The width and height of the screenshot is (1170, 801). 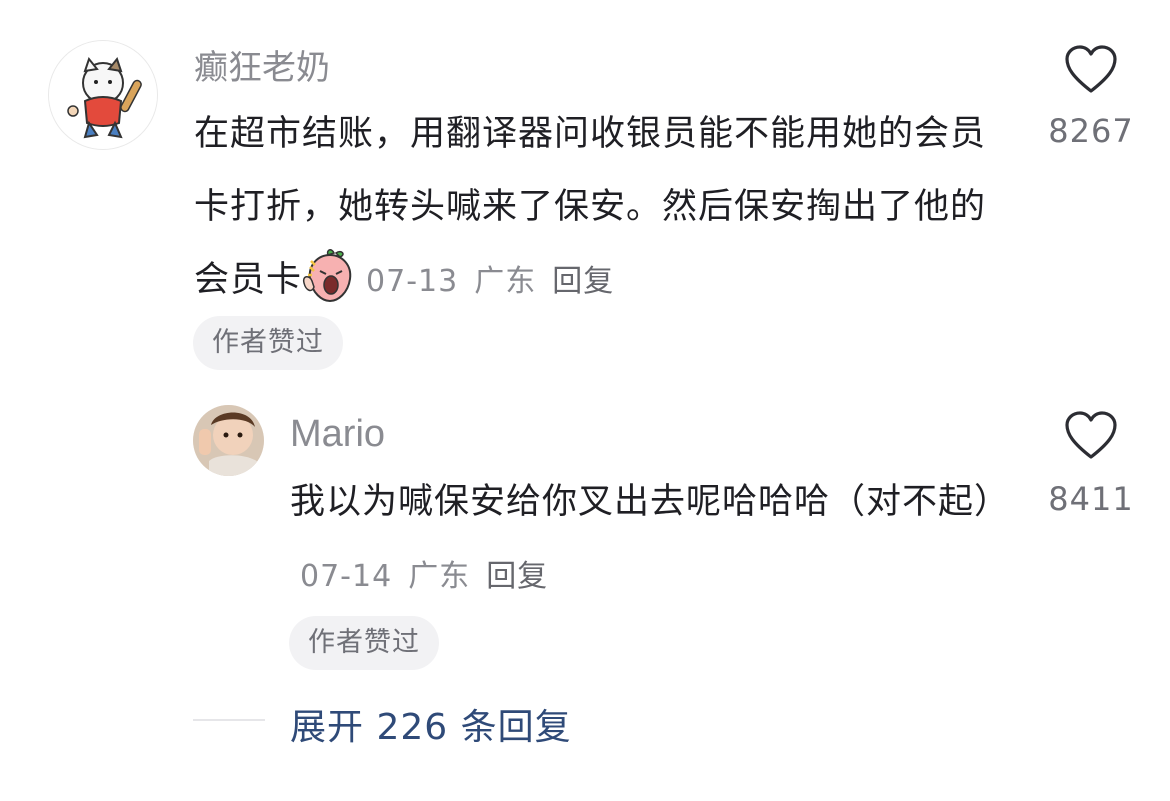 What do you see at coordinates (337, 434) in the screenshot?
I see `reply-author-name: Mario` at bounding box center [337, 434].